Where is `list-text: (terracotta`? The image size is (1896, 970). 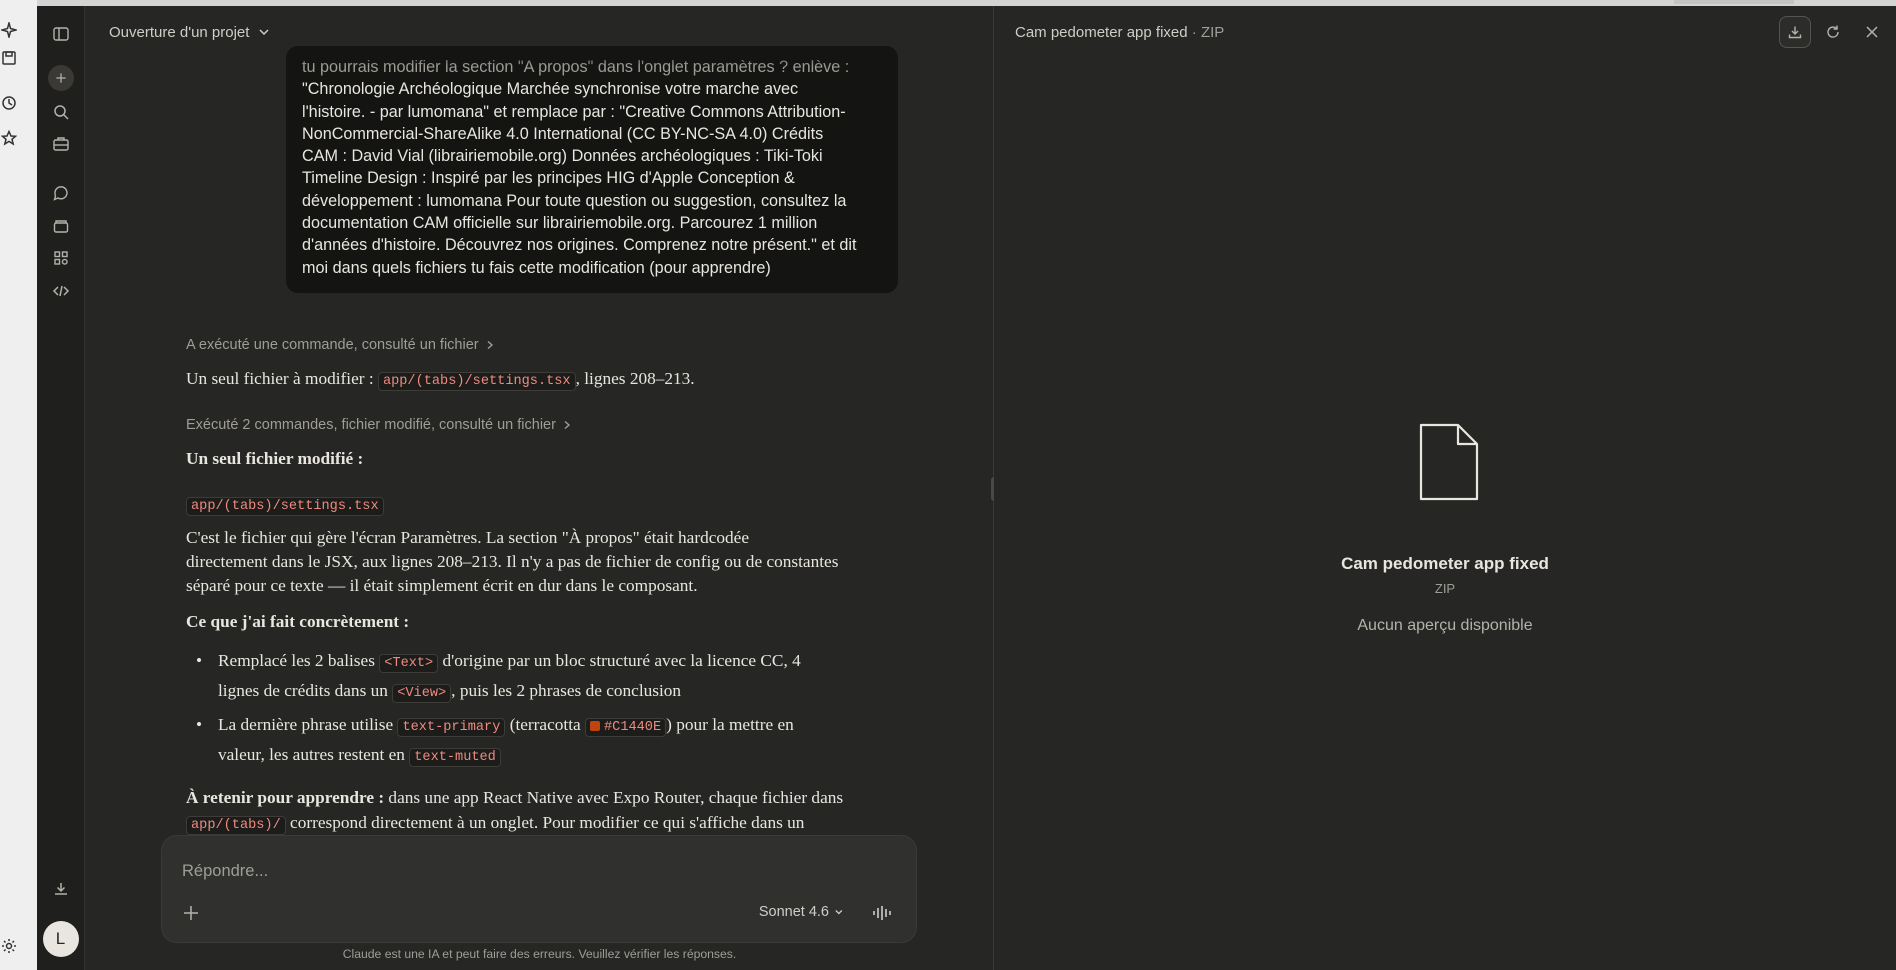
list-text: (terracotta is located at coordinates (545, 724).